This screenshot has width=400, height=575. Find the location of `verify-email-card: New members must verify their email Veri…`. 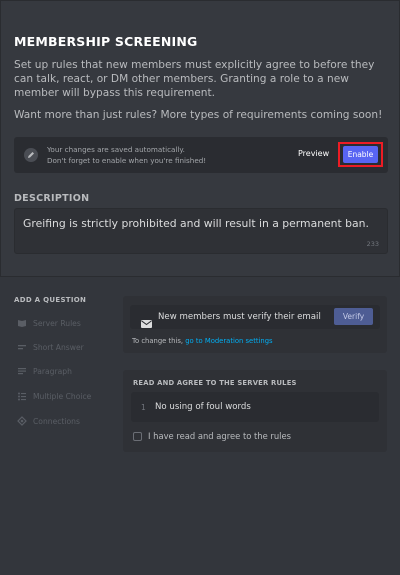

verify-email-card: New members must verify their email Veri… is located at coordinates (255, 324).